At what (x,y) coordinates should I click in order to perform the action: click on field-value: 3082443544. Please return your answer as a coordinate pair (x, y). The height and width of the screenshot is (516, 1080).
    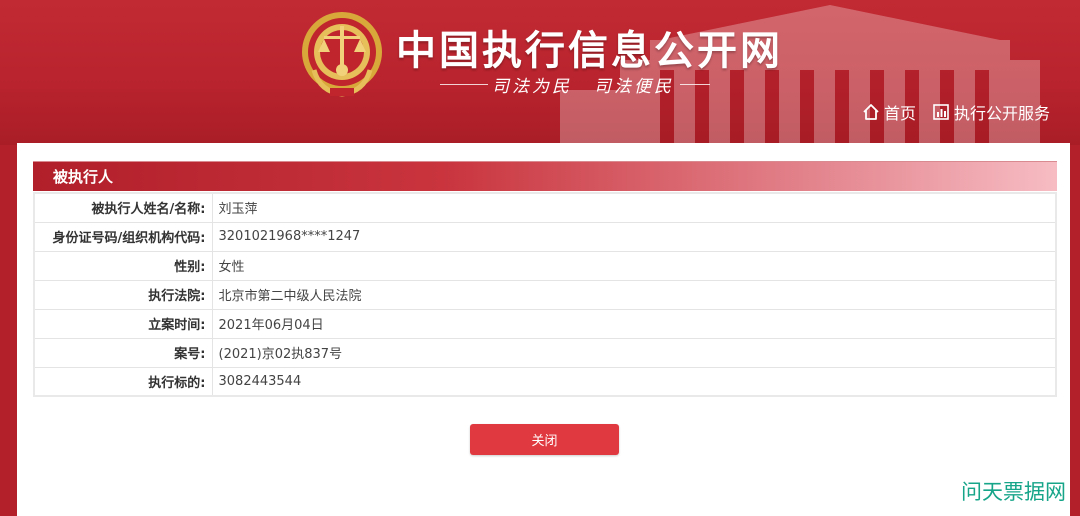
    Looking at the image, I should click on (634, 381).